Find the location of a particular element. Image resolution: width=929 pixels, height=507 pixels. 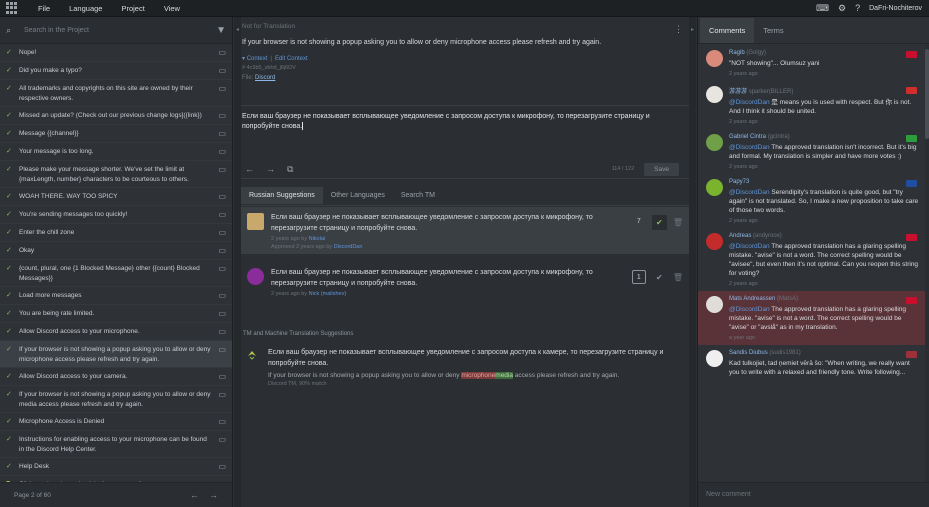

string-list-item: ✓ You are being rate limited. ▭ is located at coordinates (116, 314).